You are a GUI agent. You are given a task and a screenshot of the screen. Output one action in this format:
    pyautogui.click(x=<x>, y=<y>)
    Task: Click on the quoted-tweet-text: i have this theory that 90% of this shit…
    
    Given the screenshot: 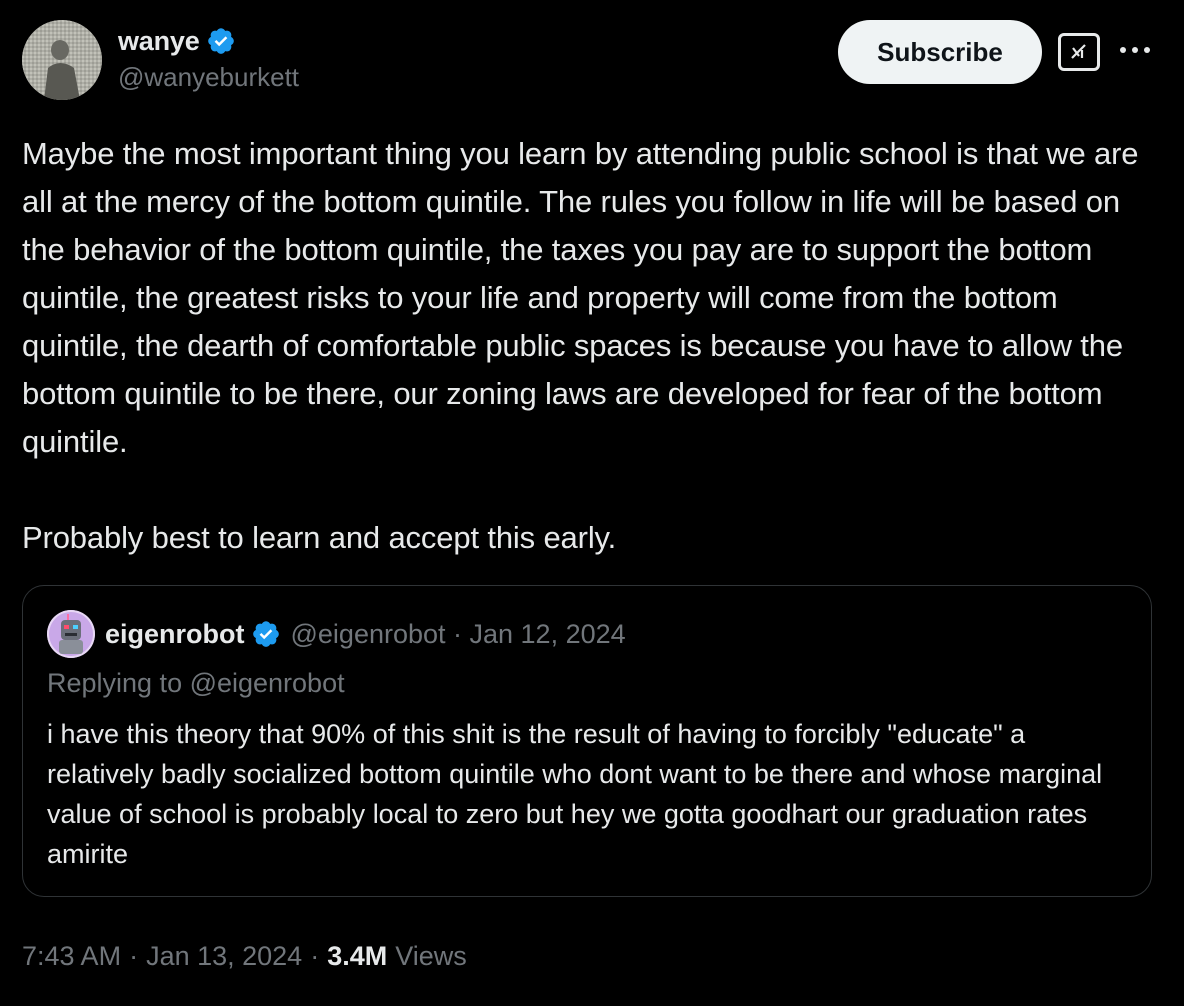 What is the action you would take?
    pyautogui.click(x=575, y=794)
    